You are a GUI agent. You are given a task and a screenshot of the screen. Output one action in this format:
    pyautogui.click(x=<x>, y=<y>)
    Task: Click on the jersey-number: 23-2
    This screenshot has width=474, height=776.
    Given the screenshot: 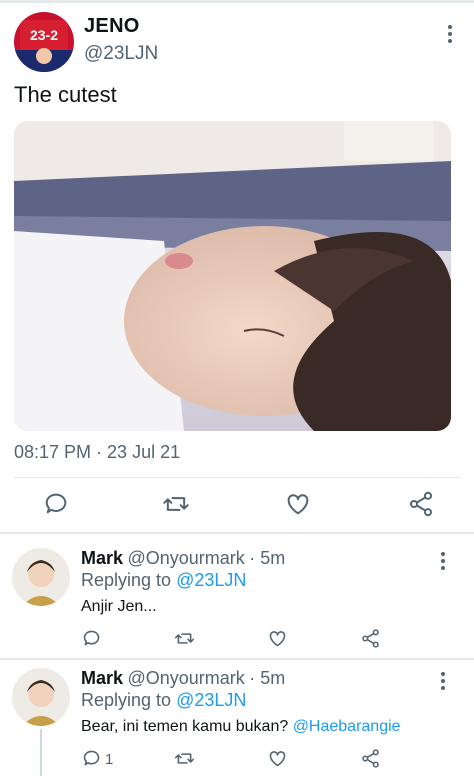 What is the action you would take?
    pyautogui.click(x=44, y=35)
    